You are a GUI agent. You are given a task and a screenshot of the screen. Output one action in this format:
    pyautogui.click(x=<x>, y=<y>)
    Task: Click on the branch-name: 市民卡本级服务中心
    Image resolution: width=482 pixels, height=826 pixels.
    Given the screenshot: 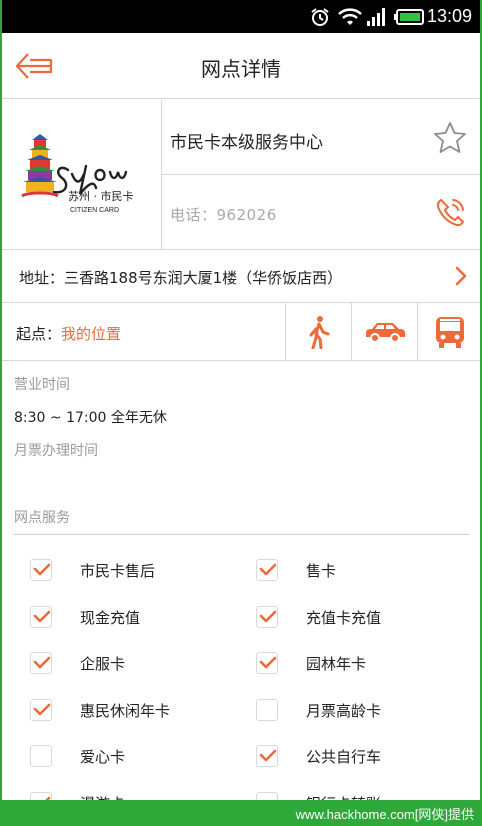 What is the action you would take?
    pyautogui.click(x=246, y=143)
    